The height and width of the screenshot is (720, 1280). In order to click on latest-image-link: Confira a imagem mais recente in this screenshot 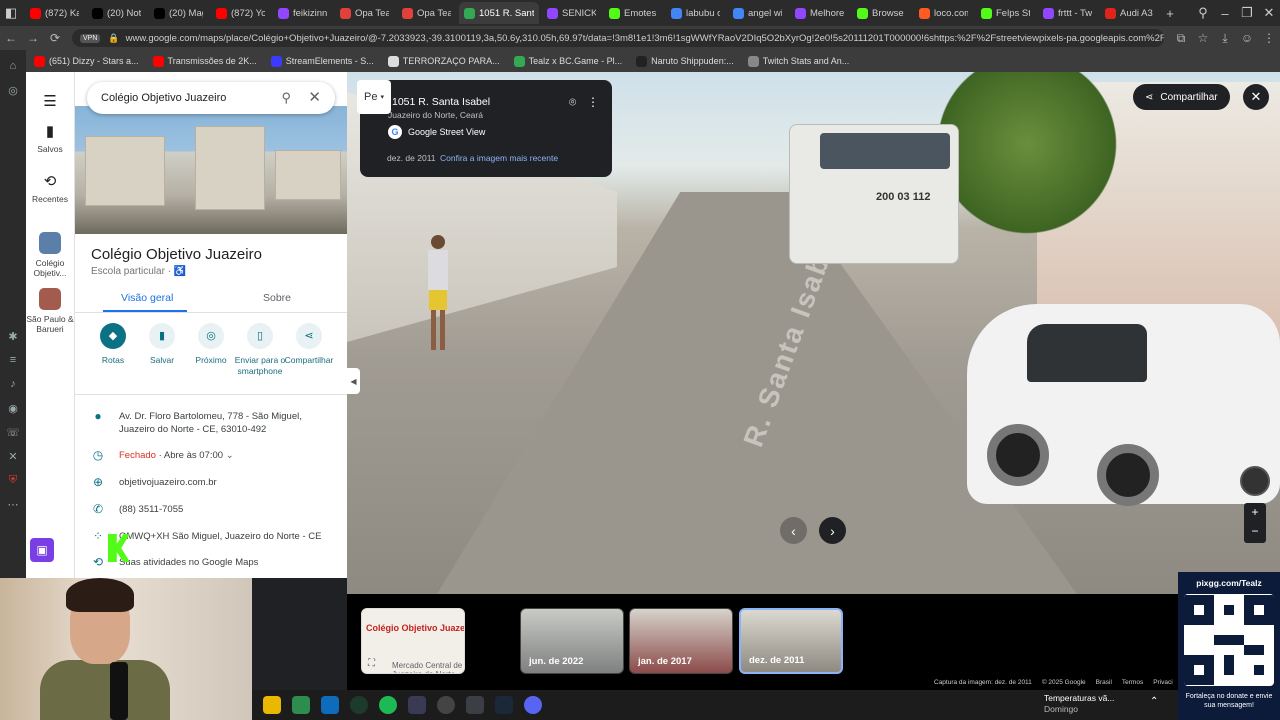, I will do `click(499, 158)`.